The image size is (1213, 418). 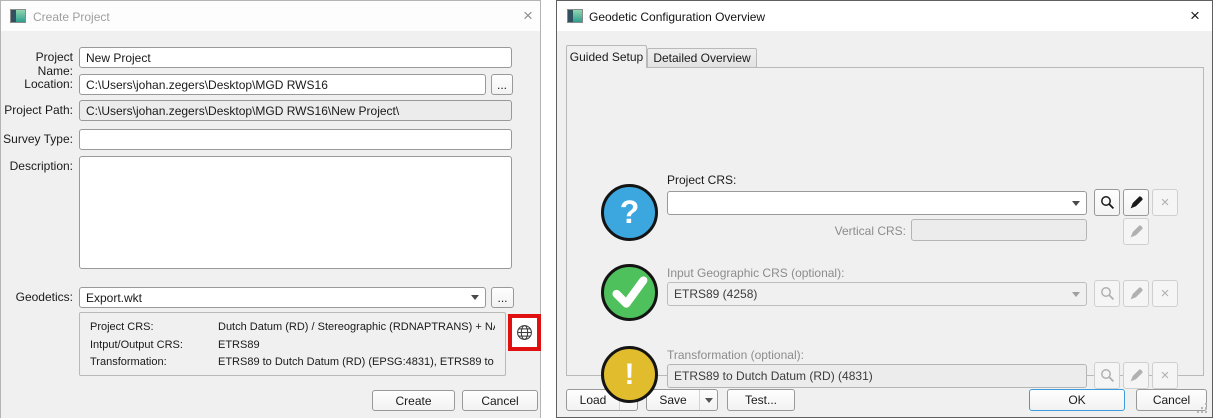 I want to click on check-icon, so click(x=629, y=292).